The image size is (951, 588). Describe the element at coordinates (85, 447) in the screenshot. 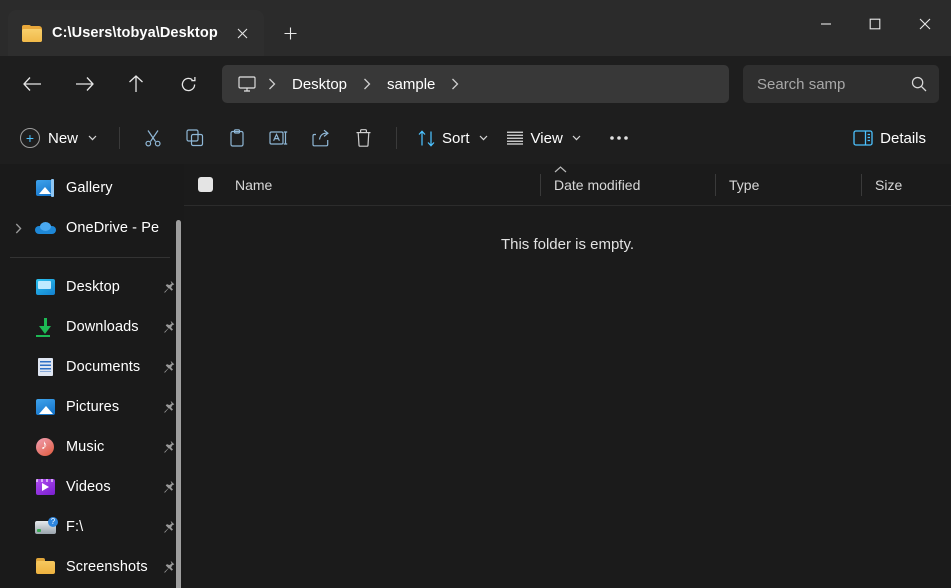

I see `sidebar-item-label: Music` at that location.